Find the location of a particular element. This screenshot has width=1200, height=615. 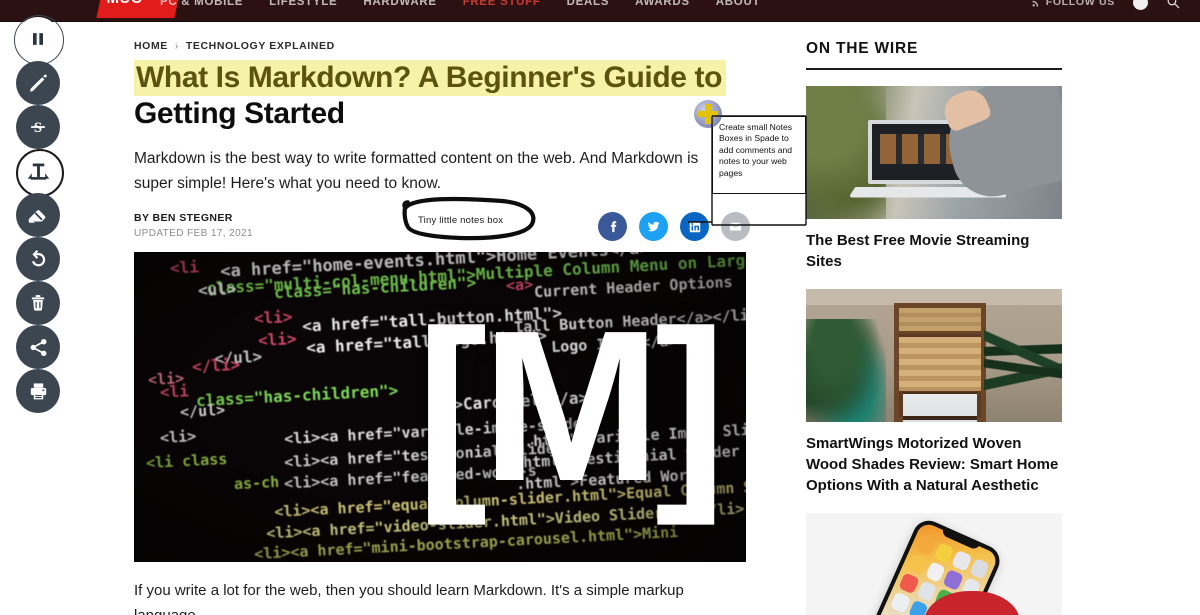

share-twitter-button is located at coordinates (653, 226).